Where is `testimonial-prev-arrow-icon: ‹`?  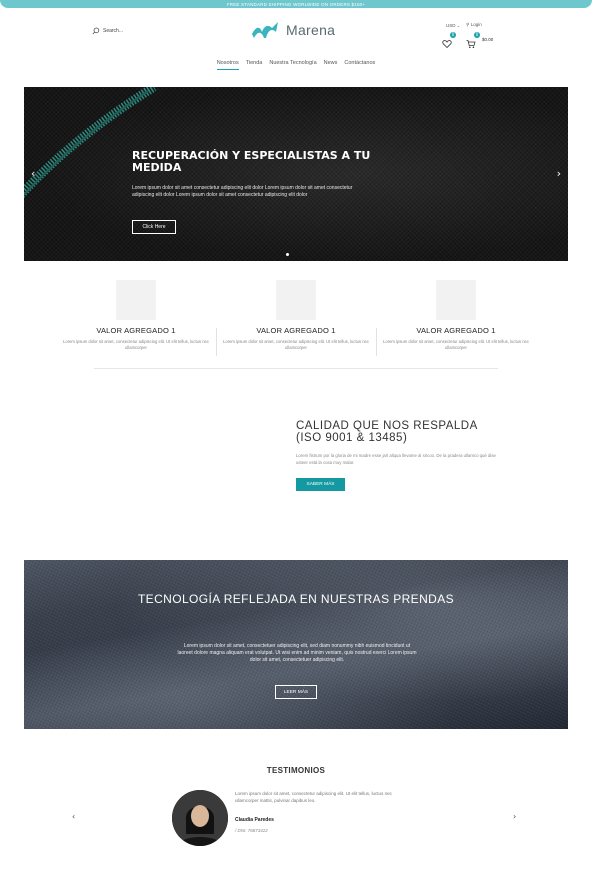 testimonial-prev-arrow-icon: ‹ is located at coordinates (73, 816).